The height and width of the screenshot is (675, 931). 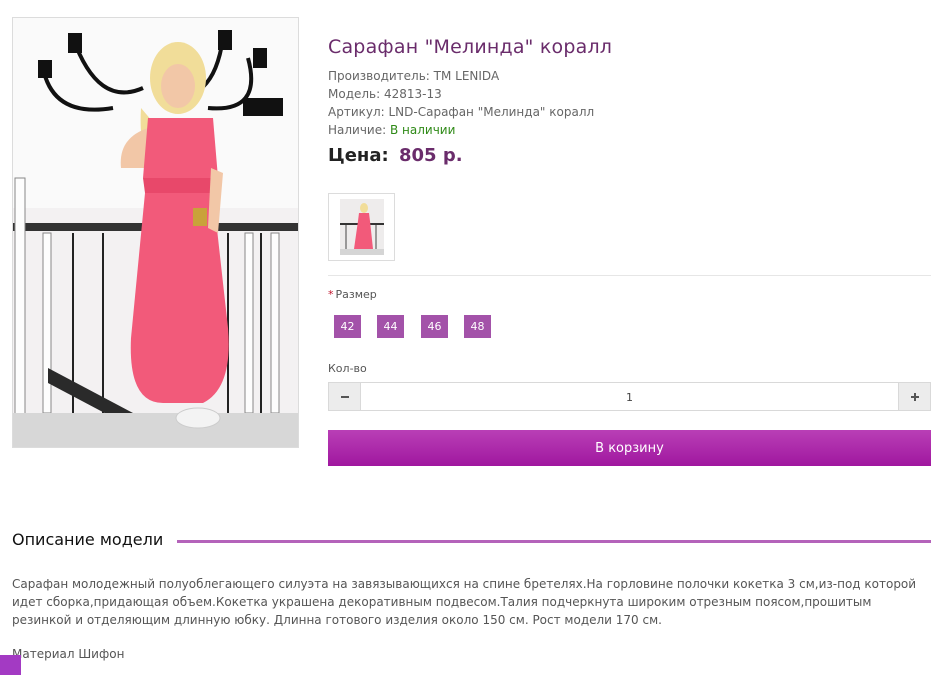 I want to click on product-thumbnail, so click(x=361, y=227).